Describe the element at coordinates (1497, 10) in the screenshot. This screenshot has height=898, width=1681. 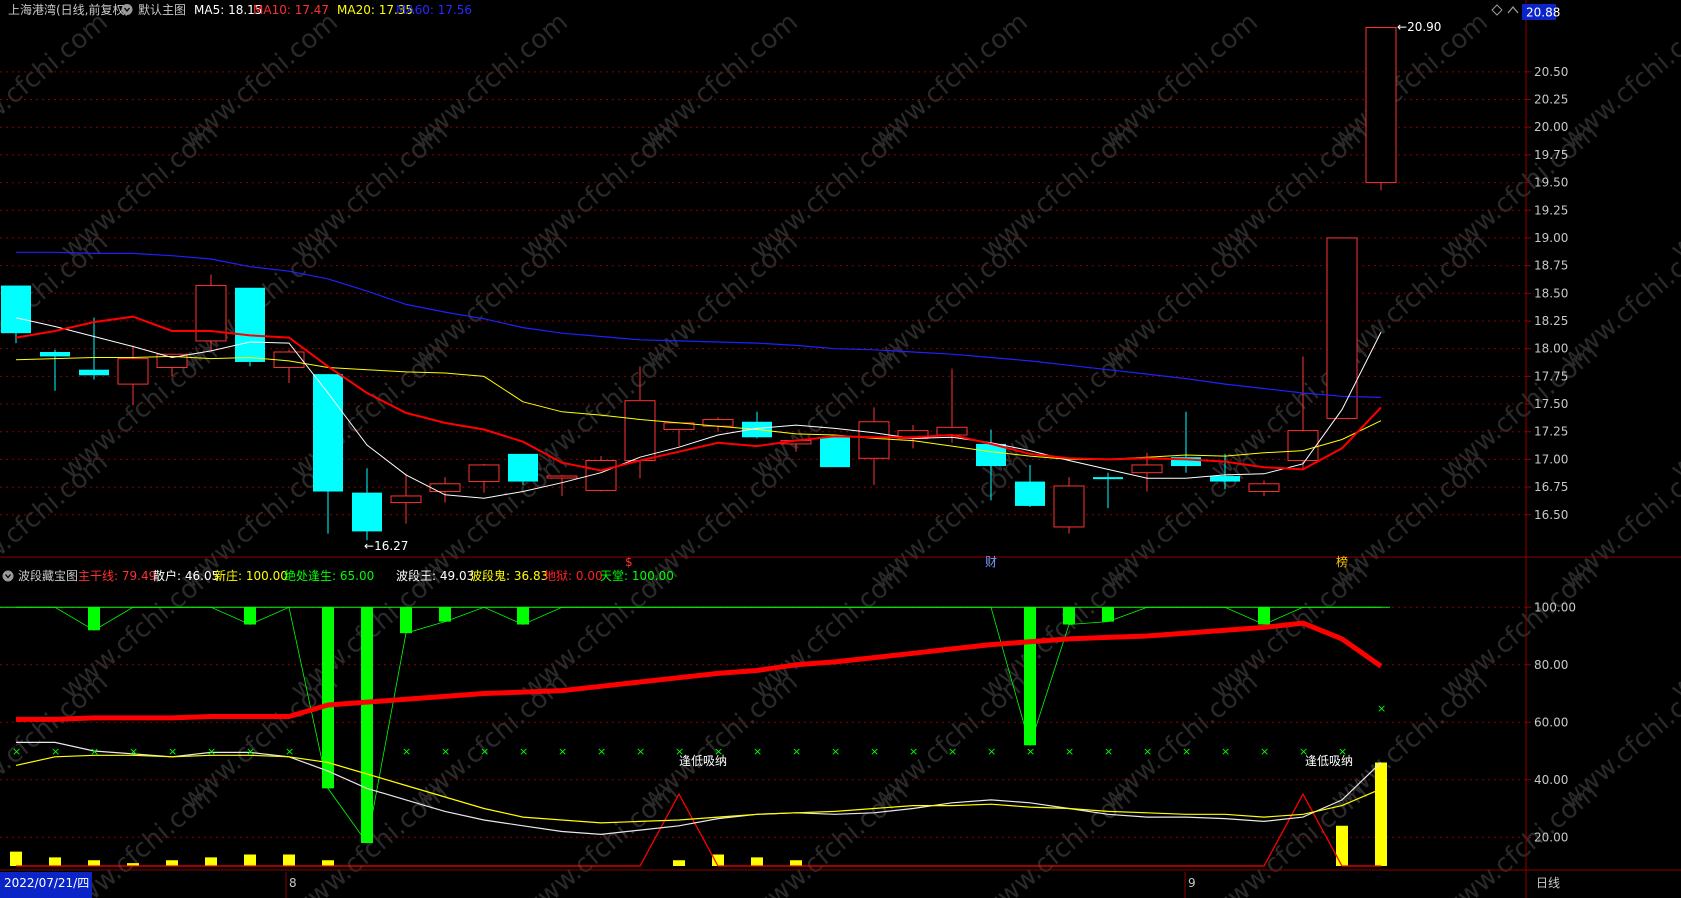
I see `diamond-icon` at that location.